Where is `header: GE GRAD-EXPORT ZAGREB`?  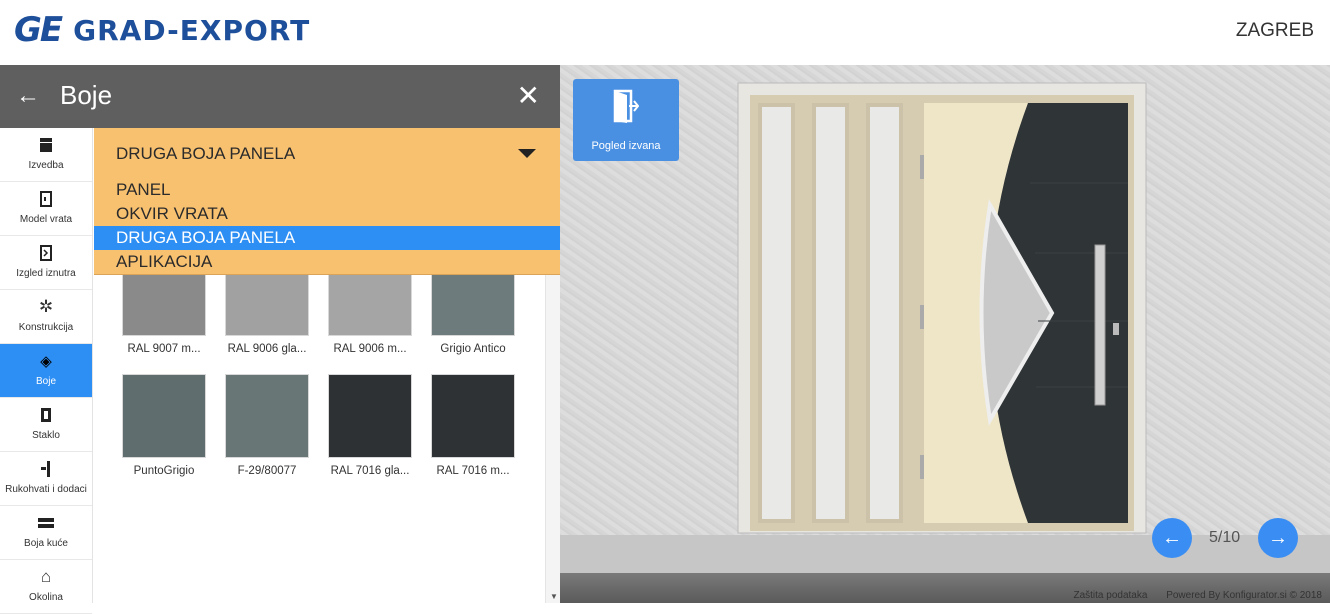
header: GE GRAD-EXPORT ZAGREB is located at coordinates (665, 32).